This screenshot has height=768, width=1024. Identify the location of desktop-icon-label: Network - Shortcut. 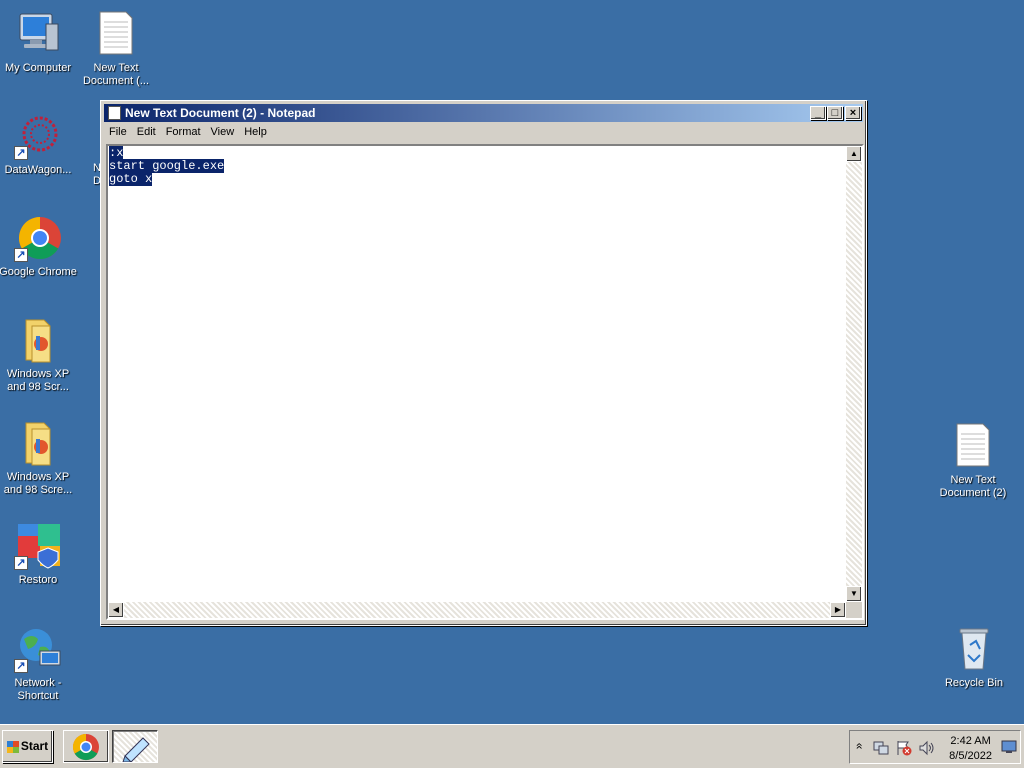
(38, 689).